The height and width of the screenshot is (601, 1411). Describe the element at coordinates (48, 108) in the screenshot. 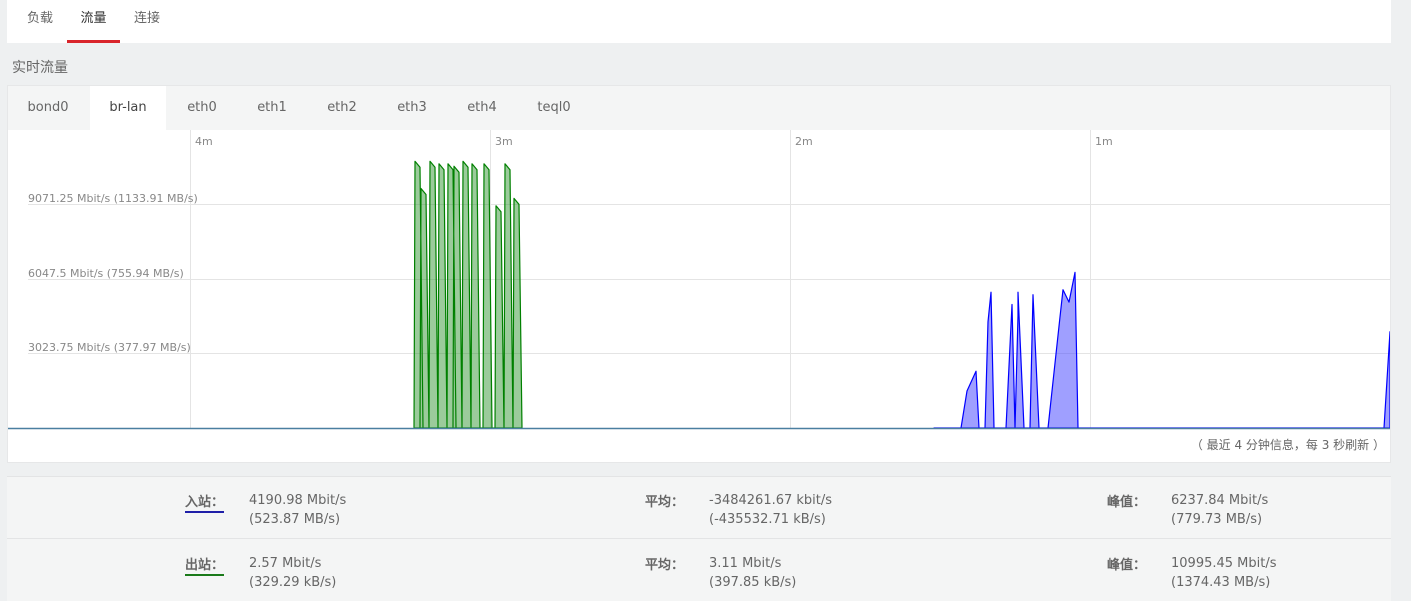

I see `tab-bond0: bond0` at that location.